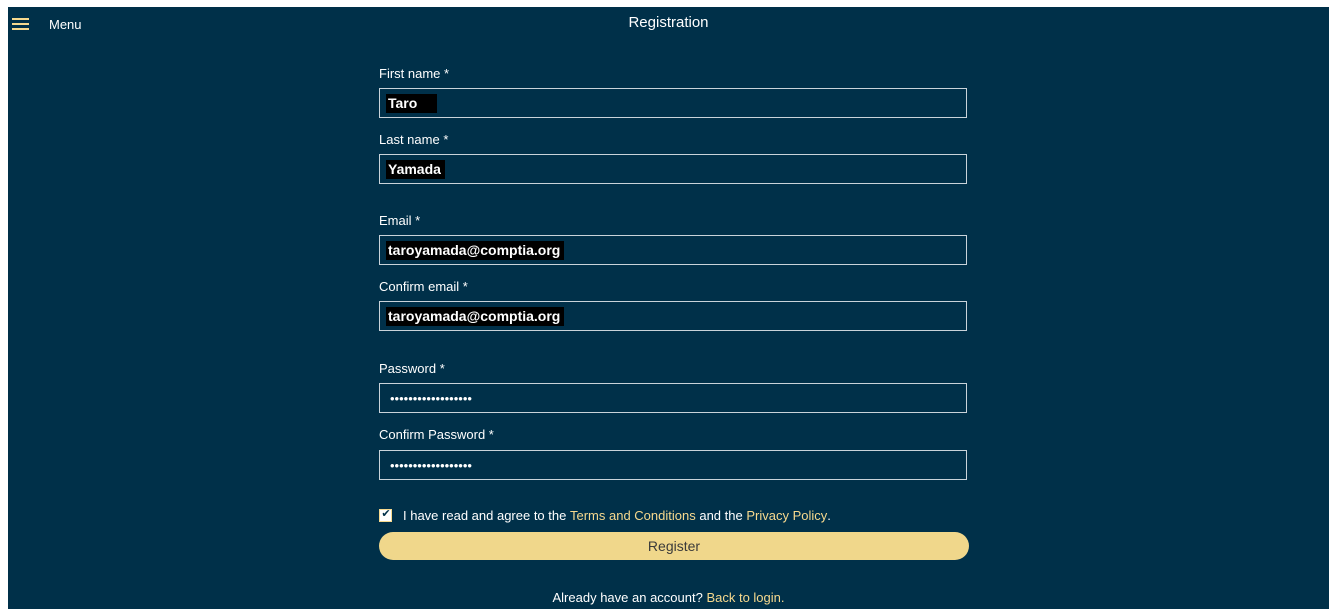 The width and height of the screenshot is (1329, 609). Describe the element at coordinates (485, 515) in the screenshot. I see `agree-text-before: I have read and agree to the` at that location.